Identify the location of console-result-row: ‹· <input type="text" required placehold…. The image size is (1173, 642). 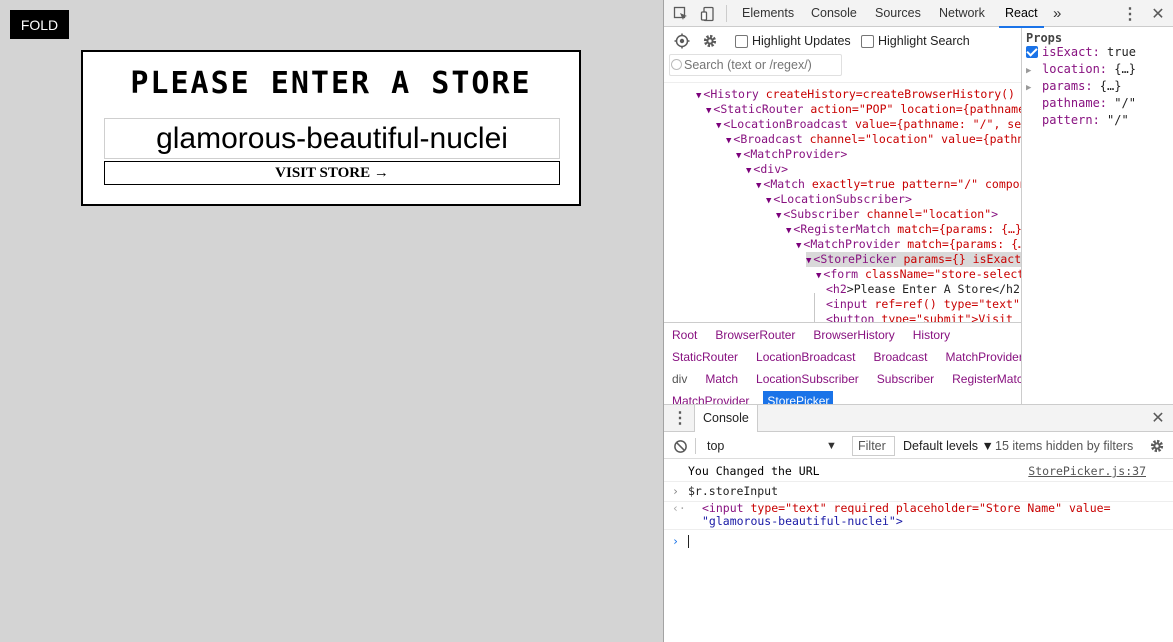
(918, 516).